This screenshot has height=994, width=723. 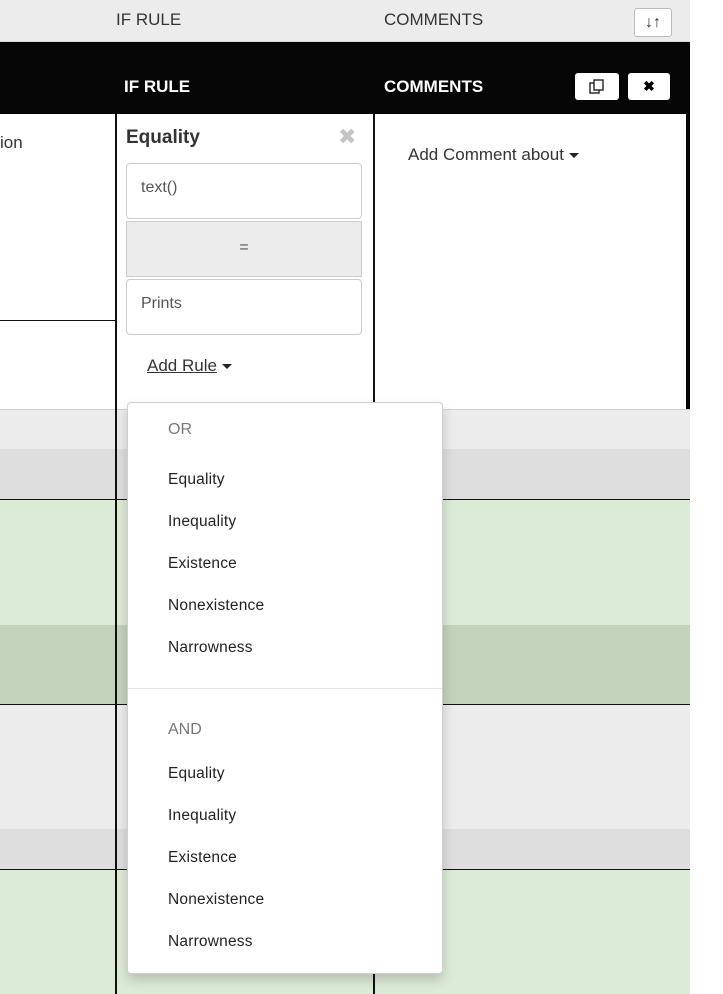 I want to click on sort-toggle-icon: ↓↑, so click(x=653, y=22).